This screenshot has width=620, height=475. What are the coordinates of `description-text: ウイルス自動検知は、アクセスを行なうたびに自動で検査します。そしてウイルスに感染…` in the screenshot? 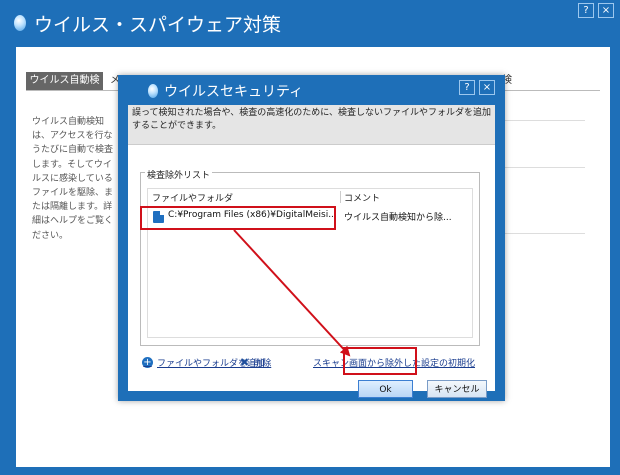 It's located at (73, 179).